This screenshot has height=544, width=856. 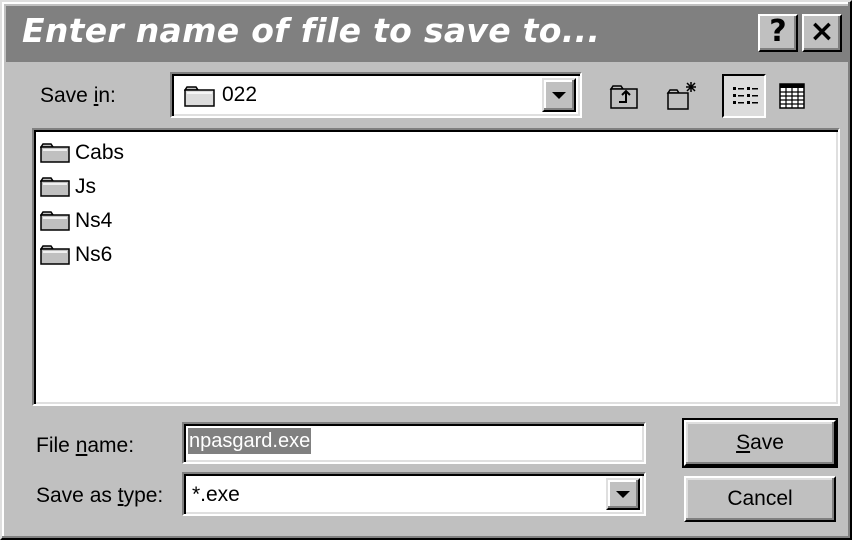 I want to click on create-new-folder-button, so click(x=682, y=96).